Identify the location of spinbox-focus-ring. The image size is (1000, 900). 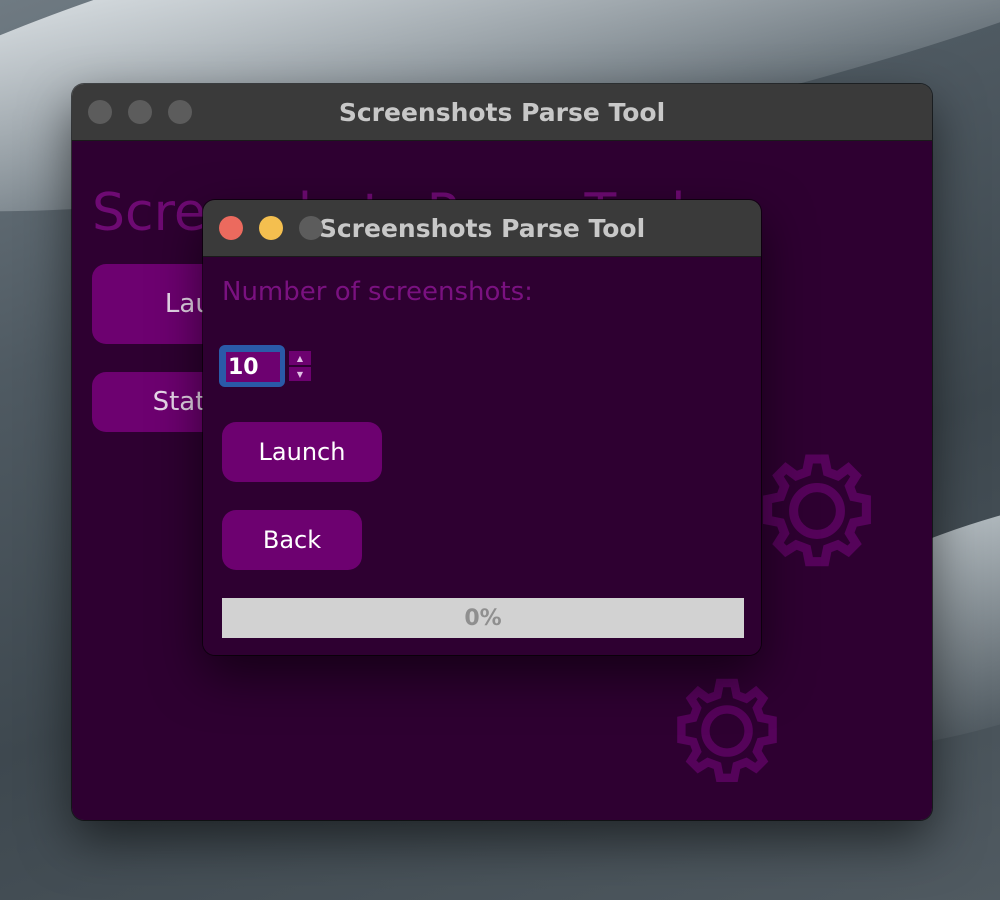
(252, 366).